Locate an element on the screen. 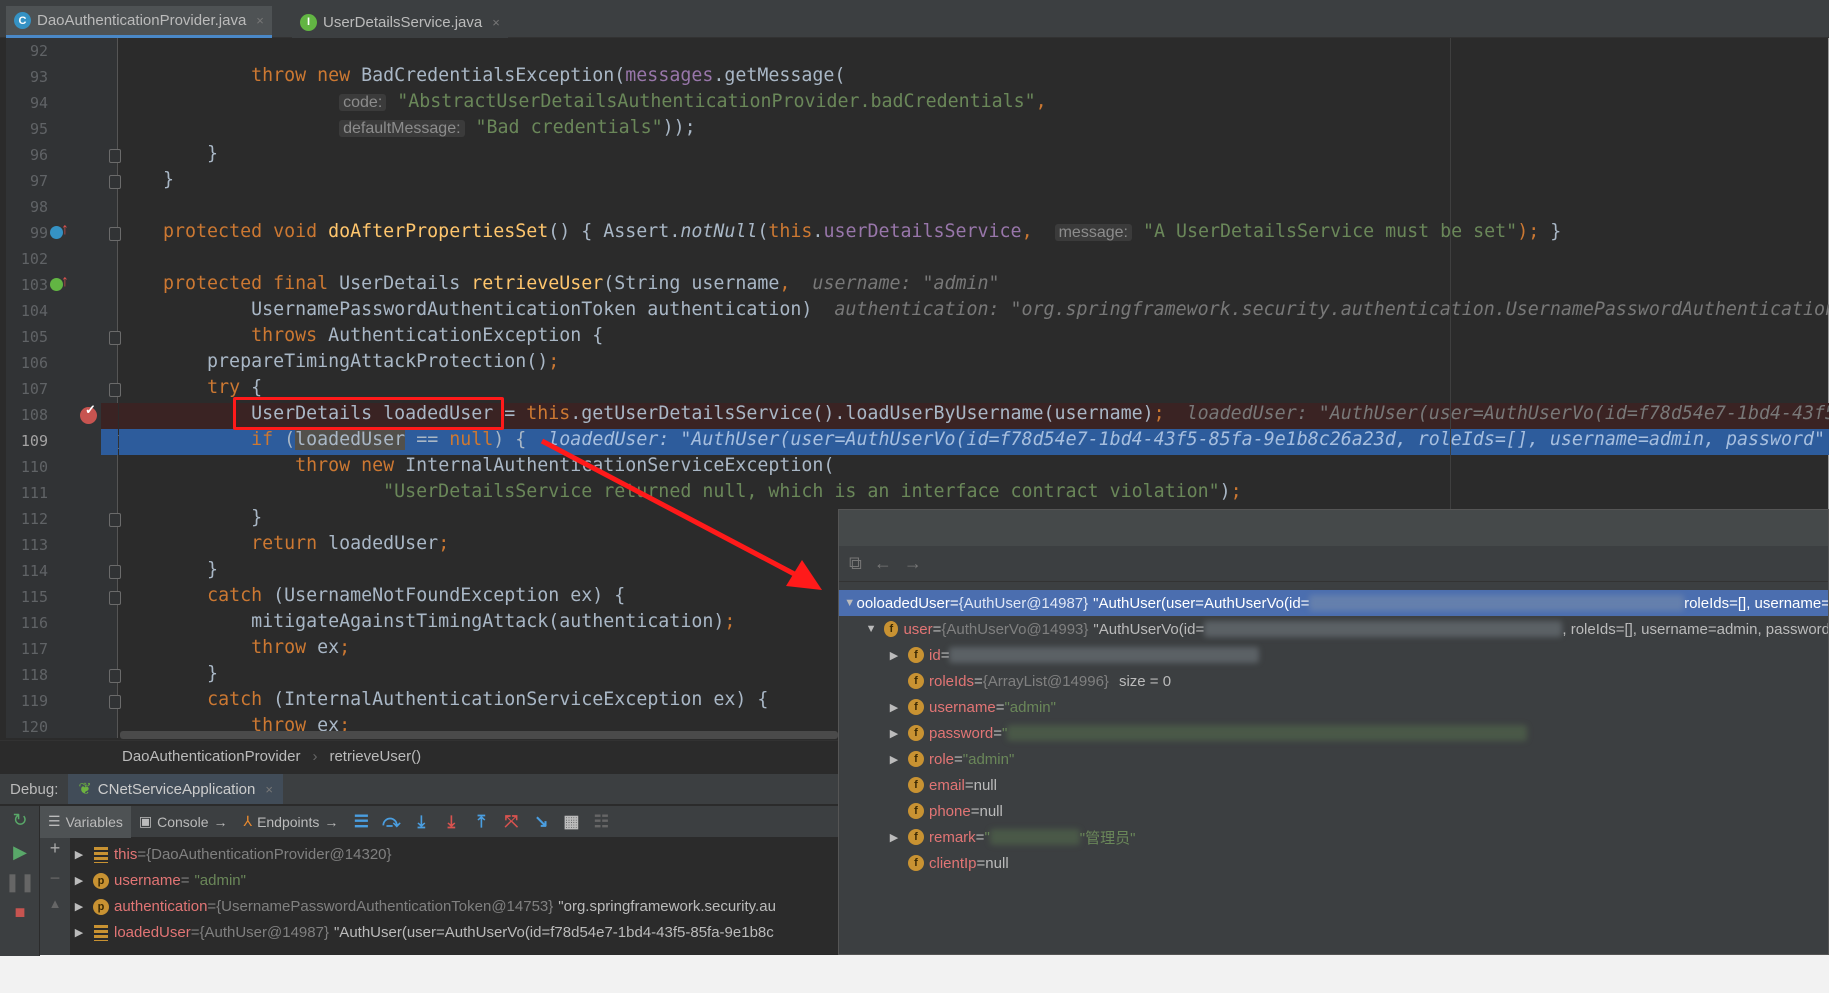 The image size is (1829, 993). code-token: } is located at coordinates (169, 153).